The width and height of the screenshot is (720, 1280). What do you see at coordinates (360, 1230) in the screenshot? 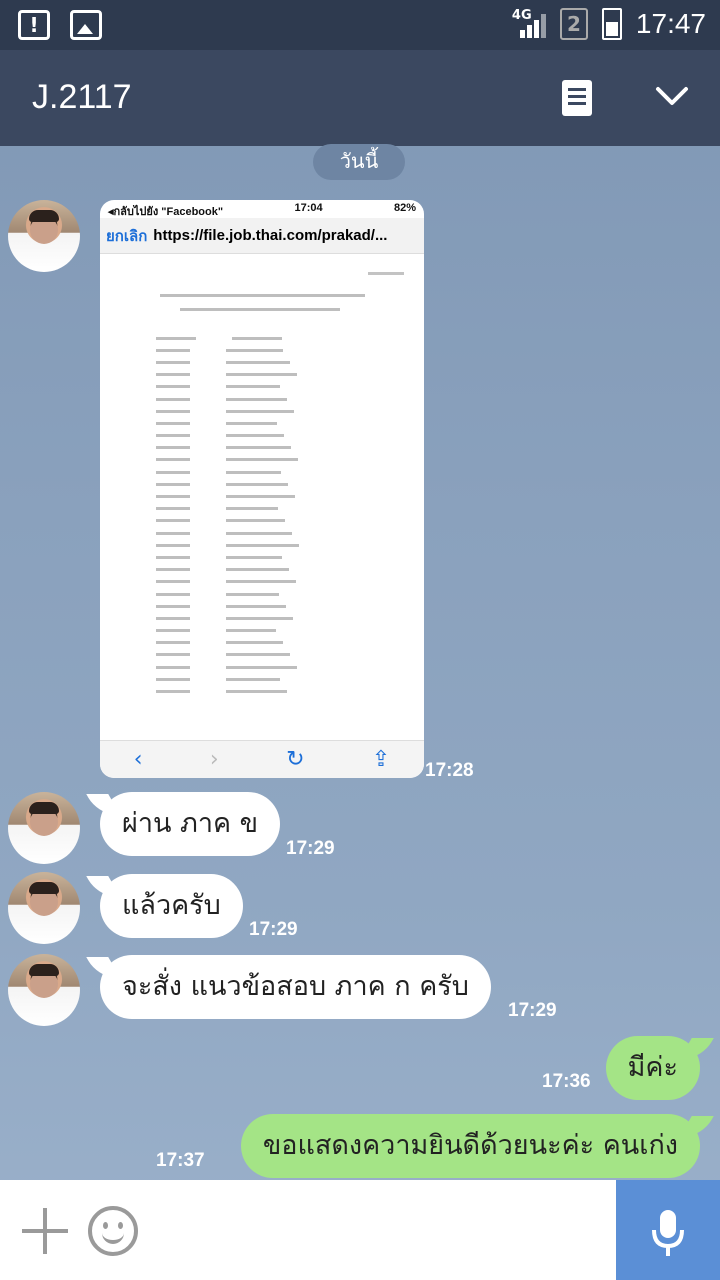
I see `message-input-bar` at bounding box center [360, 1230].